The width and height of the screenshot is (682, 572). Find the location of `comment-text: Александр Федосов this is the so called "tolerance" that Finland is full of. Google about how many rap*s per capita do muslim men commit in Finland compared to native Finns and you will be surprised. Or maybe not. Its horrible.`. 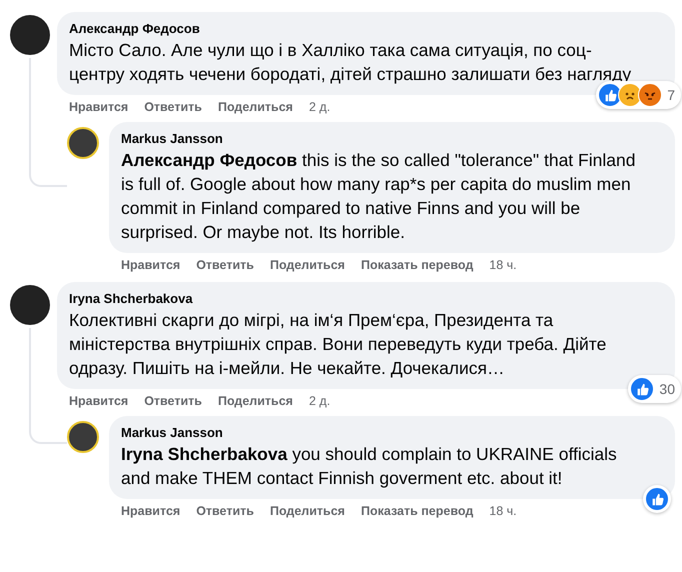

comment-text: Александр Федосов this is the so called "tolerance" that Finland is full of. Google about how many rap*s per capita do muslim men commit in Finland compared to native Finns and you will be surprised. Or maybe not. Its horrible. is located at coordinates (378, 196).